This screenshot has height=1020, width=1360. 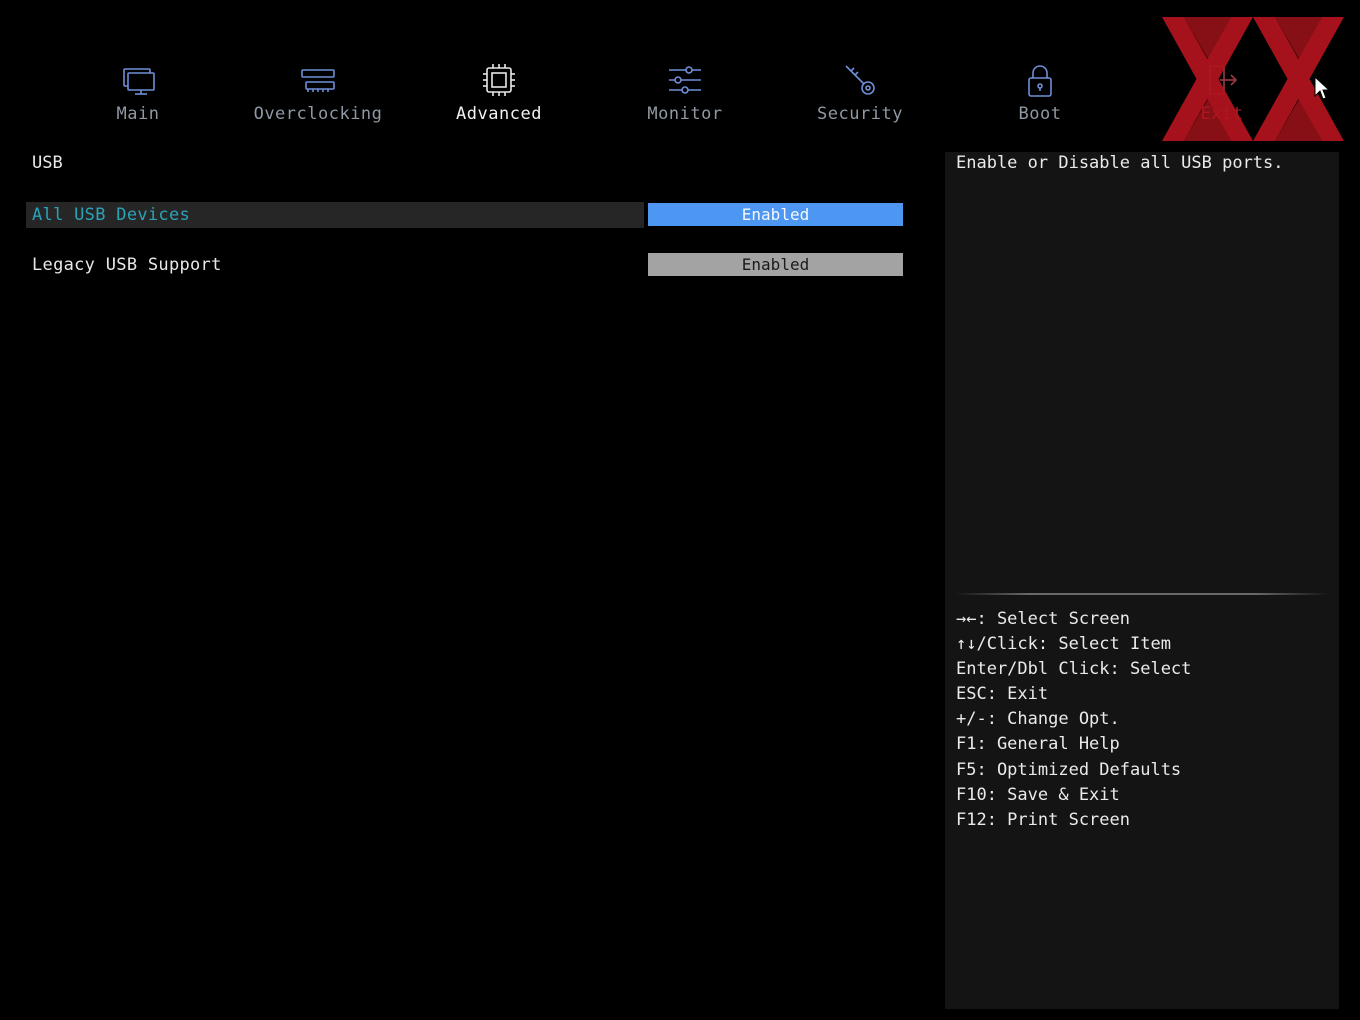 What do you see at coordinates (47, 163) in the screenshot?
I see `section-title: USB` at bounding box center [47, 163].